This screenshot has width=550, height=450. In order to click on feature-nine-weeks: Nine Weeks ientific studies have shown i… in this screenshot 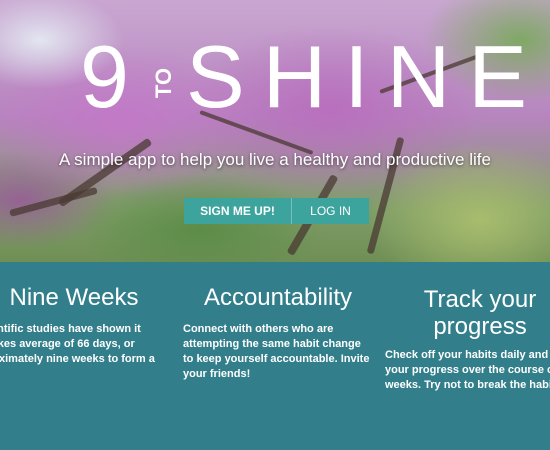, I will do `click(80, 333)`.